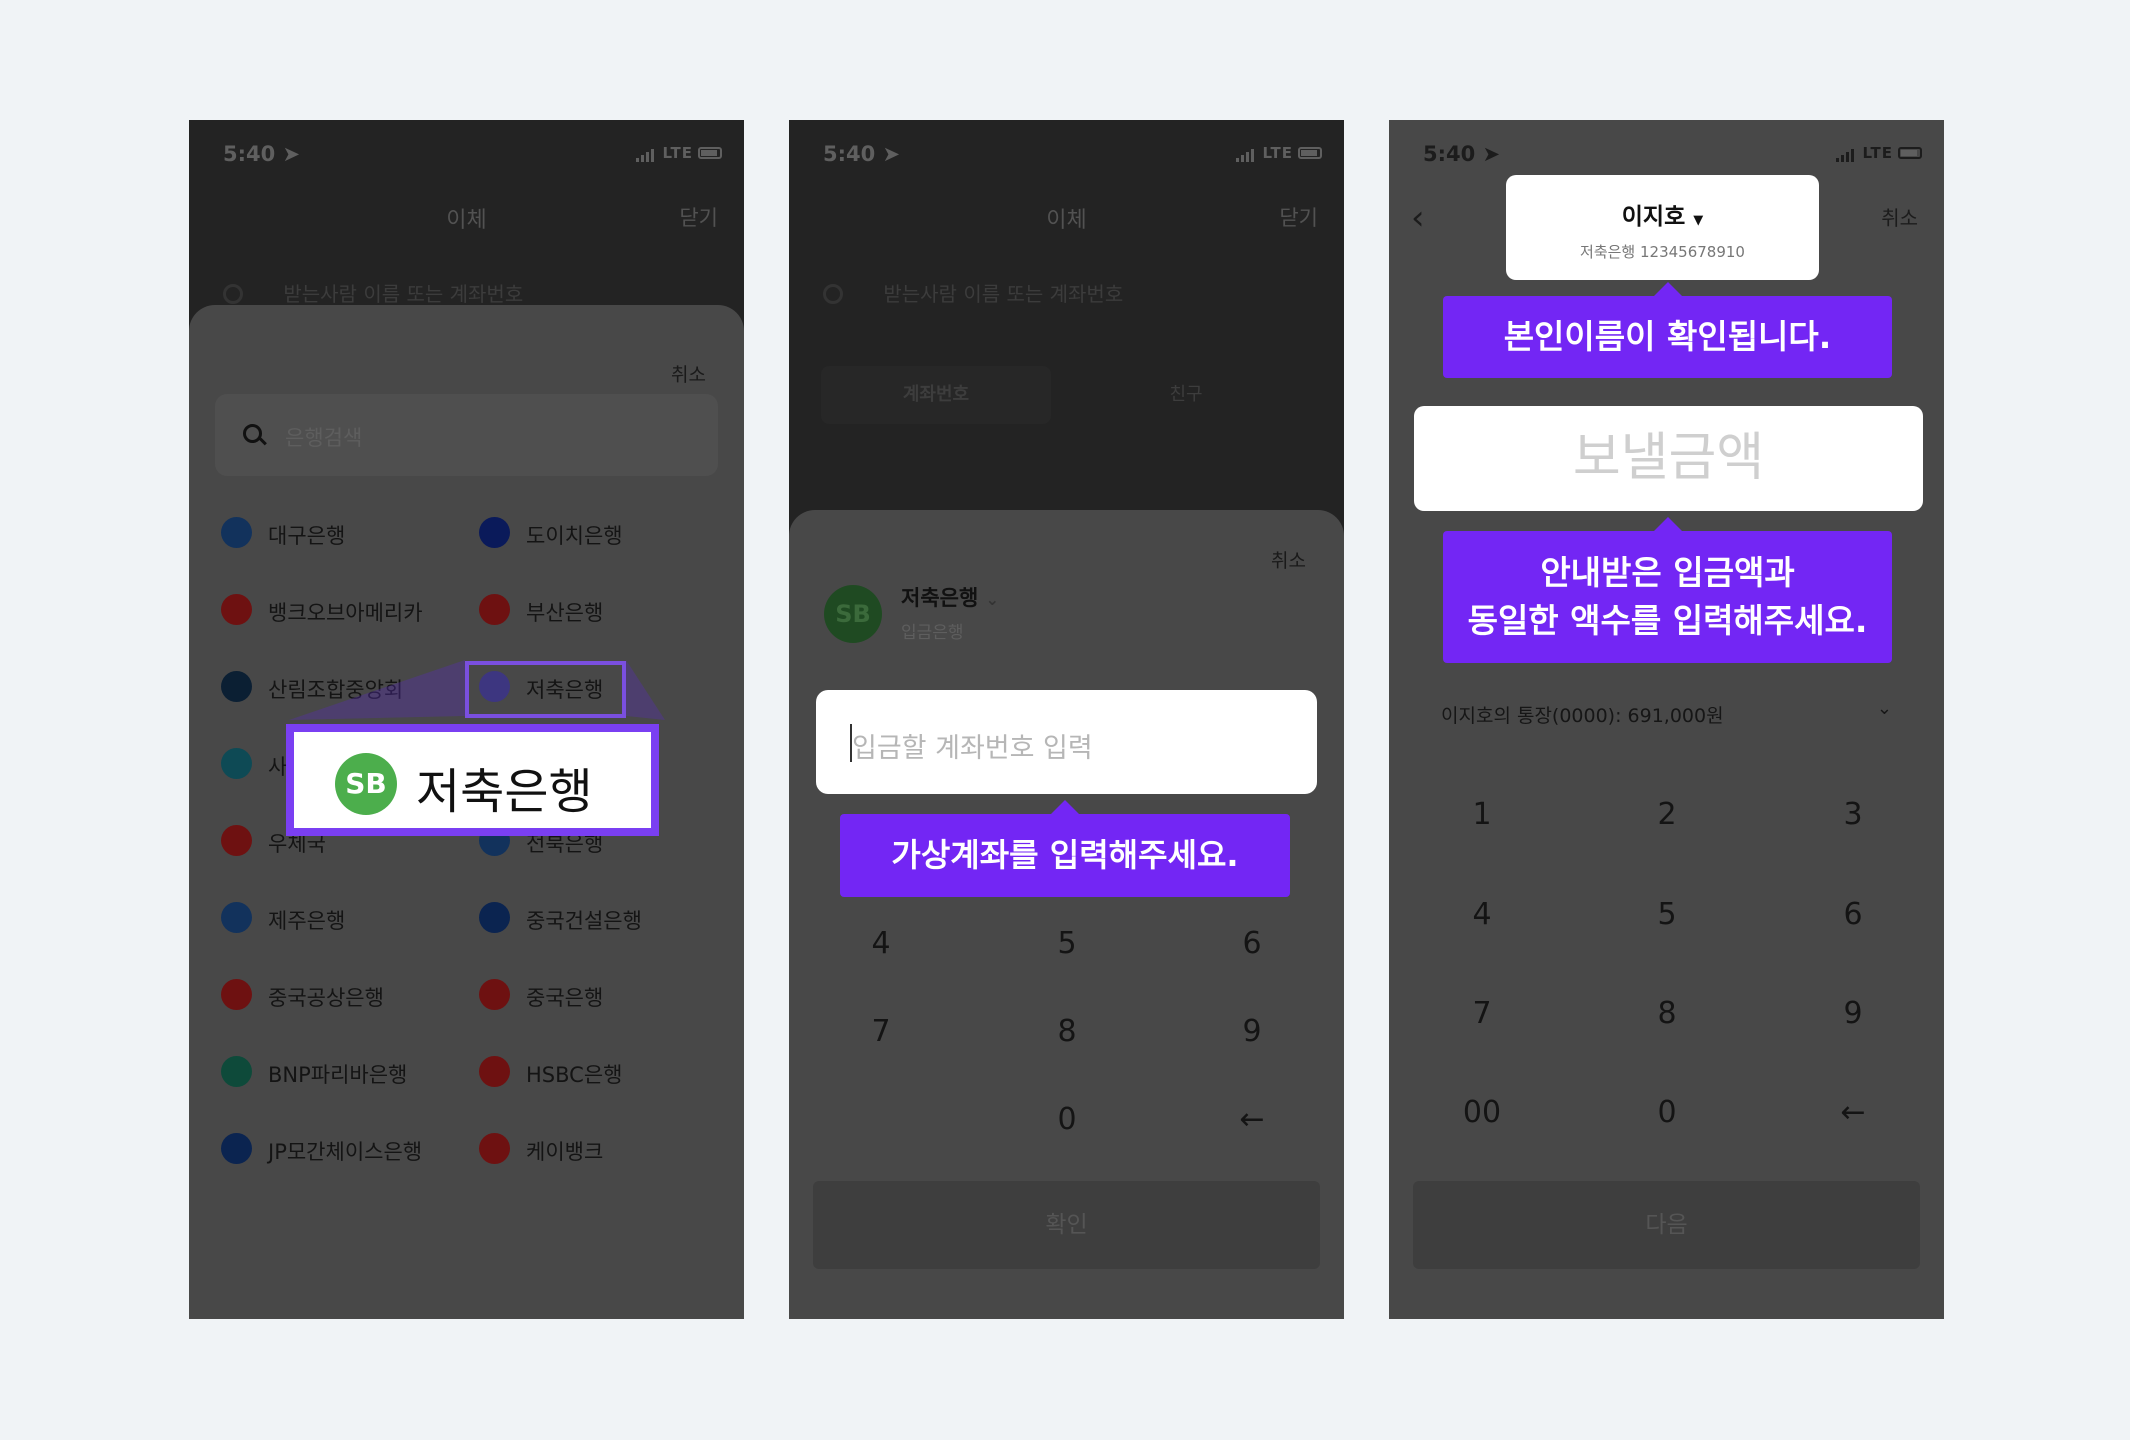 The width and height of the screenshot is (2130, 1440). I want to click on next-button: 다음, so click(1666, 1225).